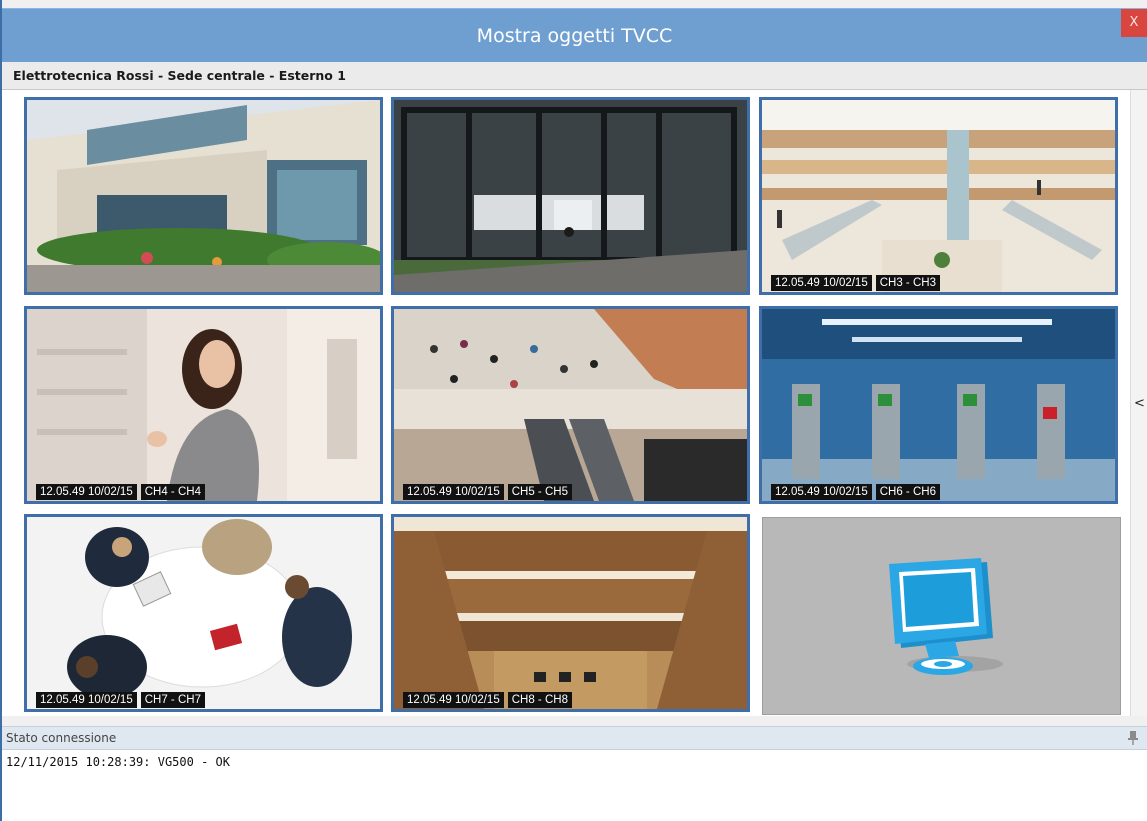  I want to click on camera-channel-label: CH7 - CH7, so click(172, 700).